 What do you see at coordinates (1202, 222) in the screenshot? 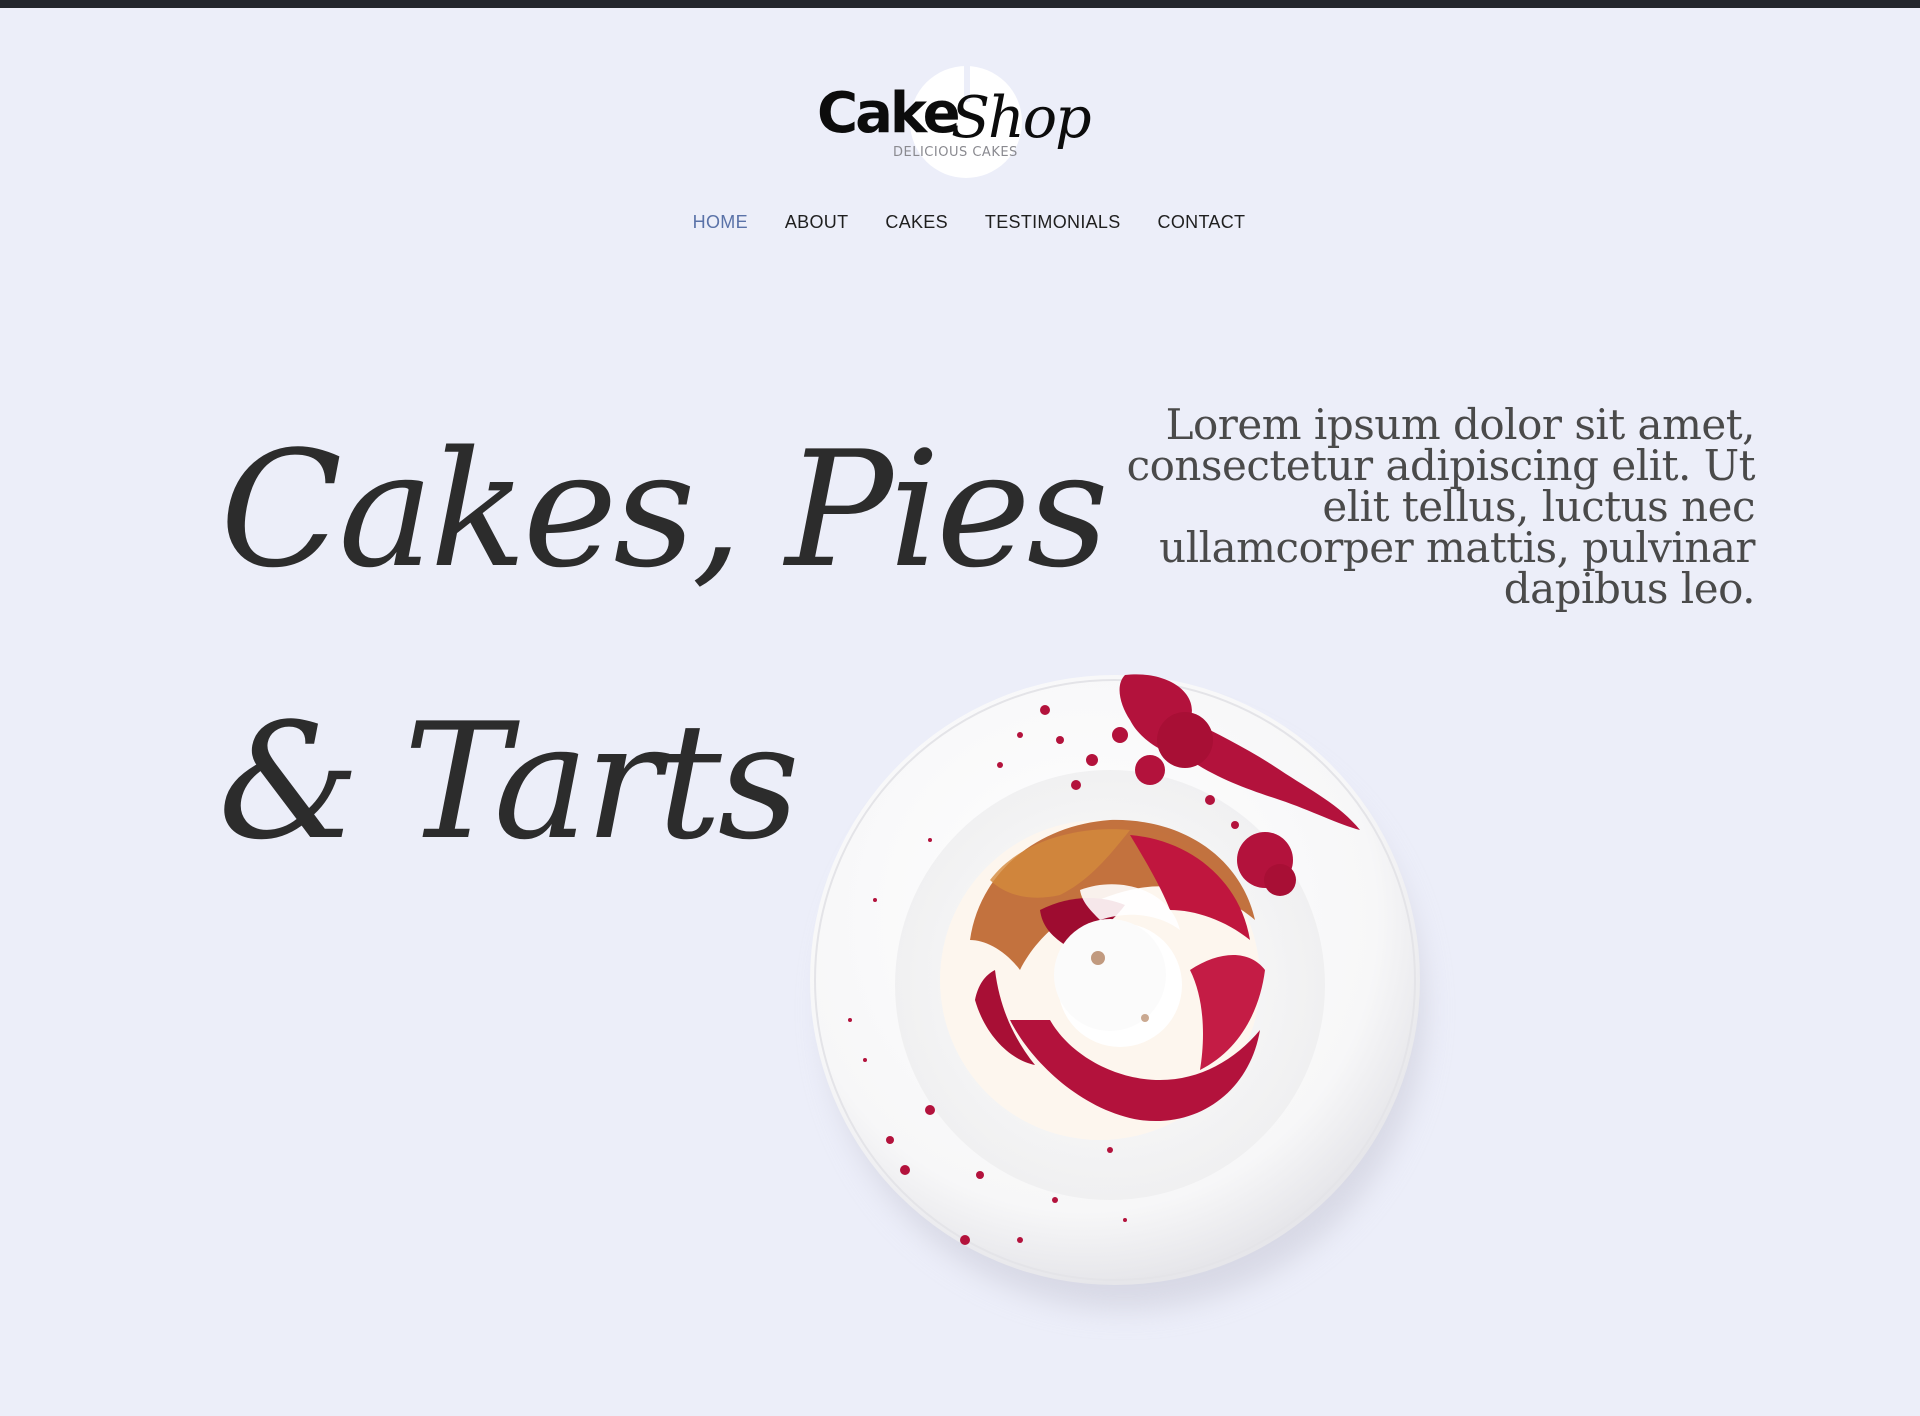
I see `nav-item-contact: CONTACT` at bounding box center [1202, 222].